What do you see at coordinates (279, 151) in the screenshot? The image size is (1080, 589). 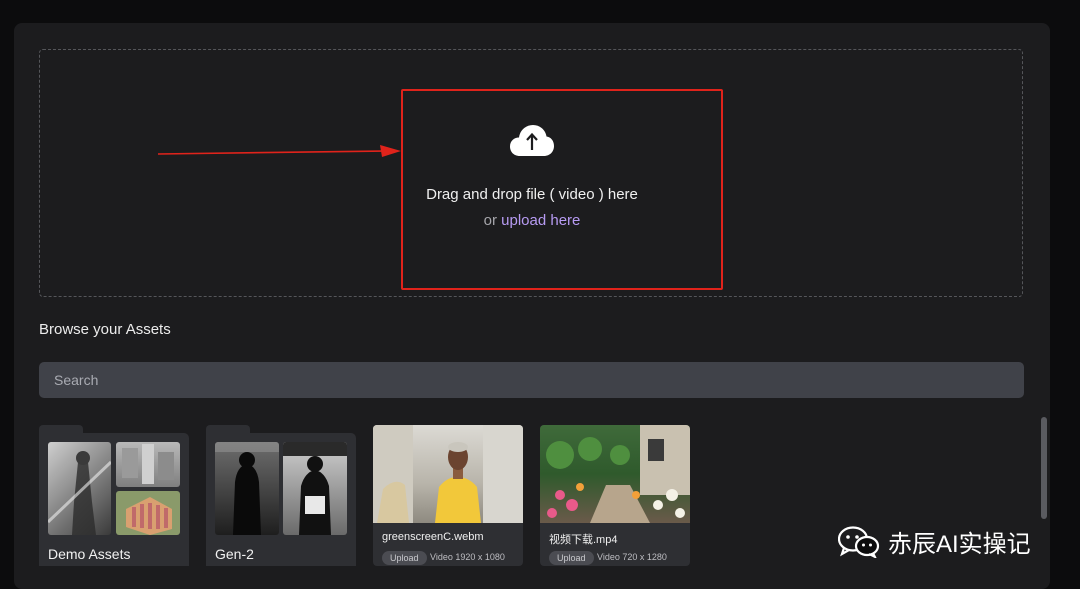 I see `annotation-arrow` at bounding box center [279, 151].